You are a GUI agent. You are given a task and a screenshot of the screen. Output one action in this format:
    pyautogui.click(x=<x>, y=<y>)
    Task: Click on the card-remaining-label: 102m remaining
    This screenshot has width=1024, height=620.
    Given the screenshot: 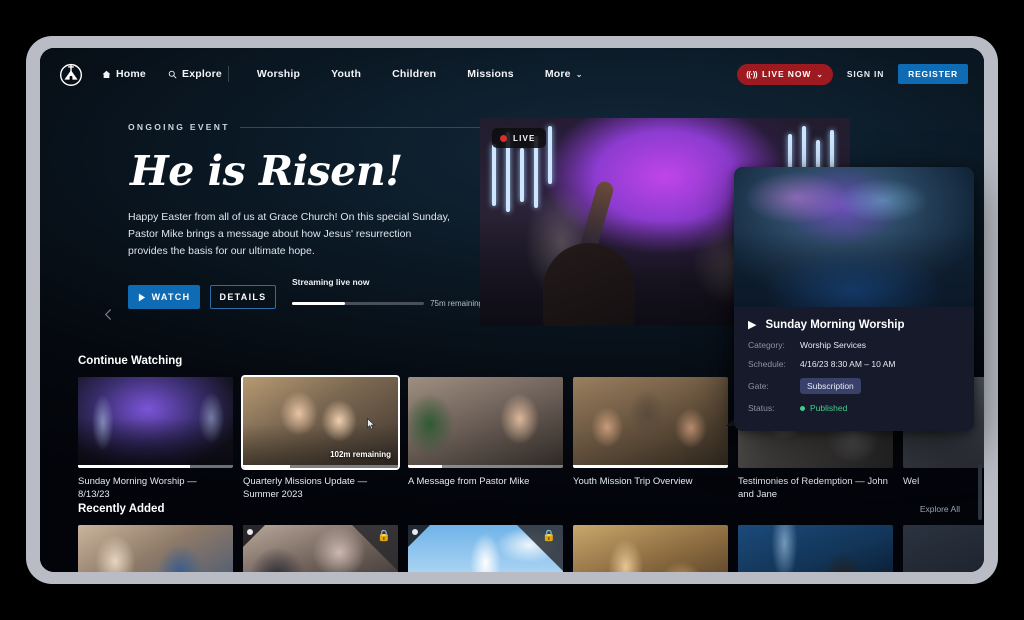 What is the action you would take?
    pyautogui.click(x=360, y=454)
    